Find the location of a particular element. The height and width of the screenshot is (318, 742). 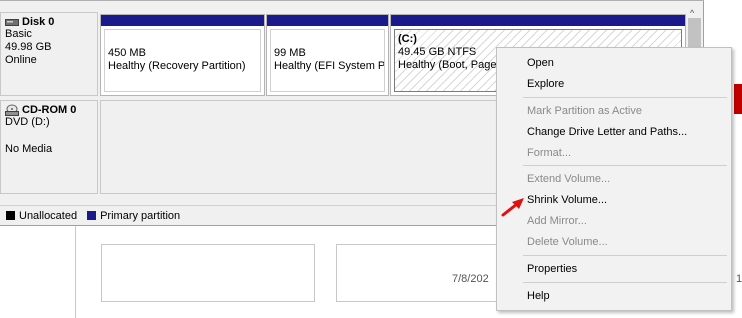

panel-top-border is located at coordinates (352, 3).